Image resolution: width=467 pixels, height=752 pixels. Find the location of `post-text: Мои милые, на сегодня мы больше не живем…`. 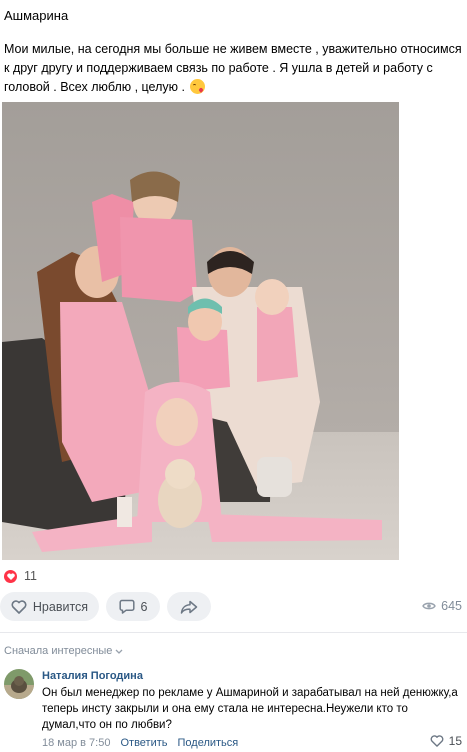

post-text: Мои милые, на сегодня мы больше не живем… is located at coordinates (233, 68).